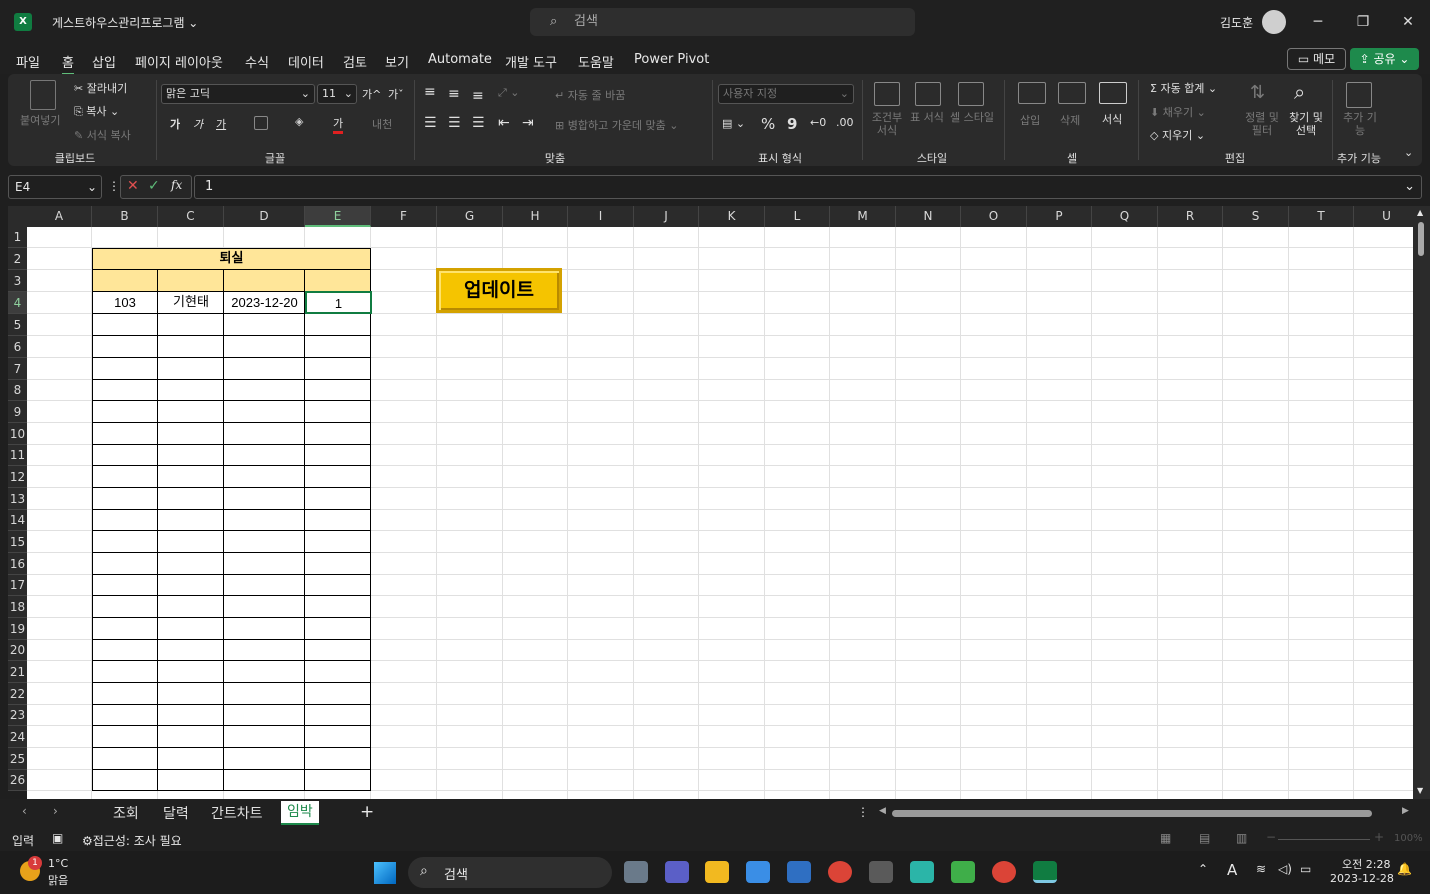 The height and width of the screenshot is (894, 1430). Describe the element at coordinates (397, 61) in the screenshot. I see `tab-view: 보기` at that location.